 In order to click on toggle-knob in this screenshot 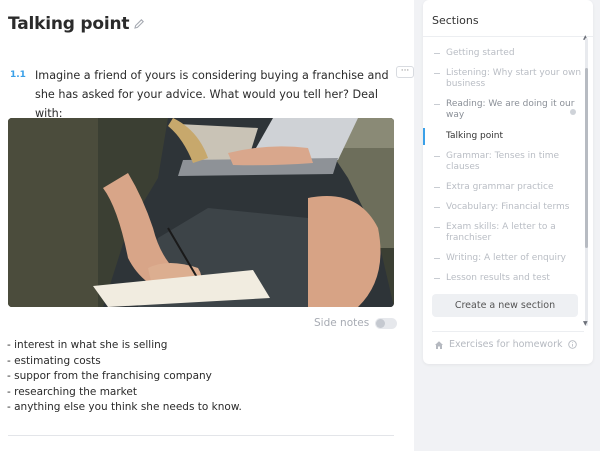, I will do `click(381, 323)`.